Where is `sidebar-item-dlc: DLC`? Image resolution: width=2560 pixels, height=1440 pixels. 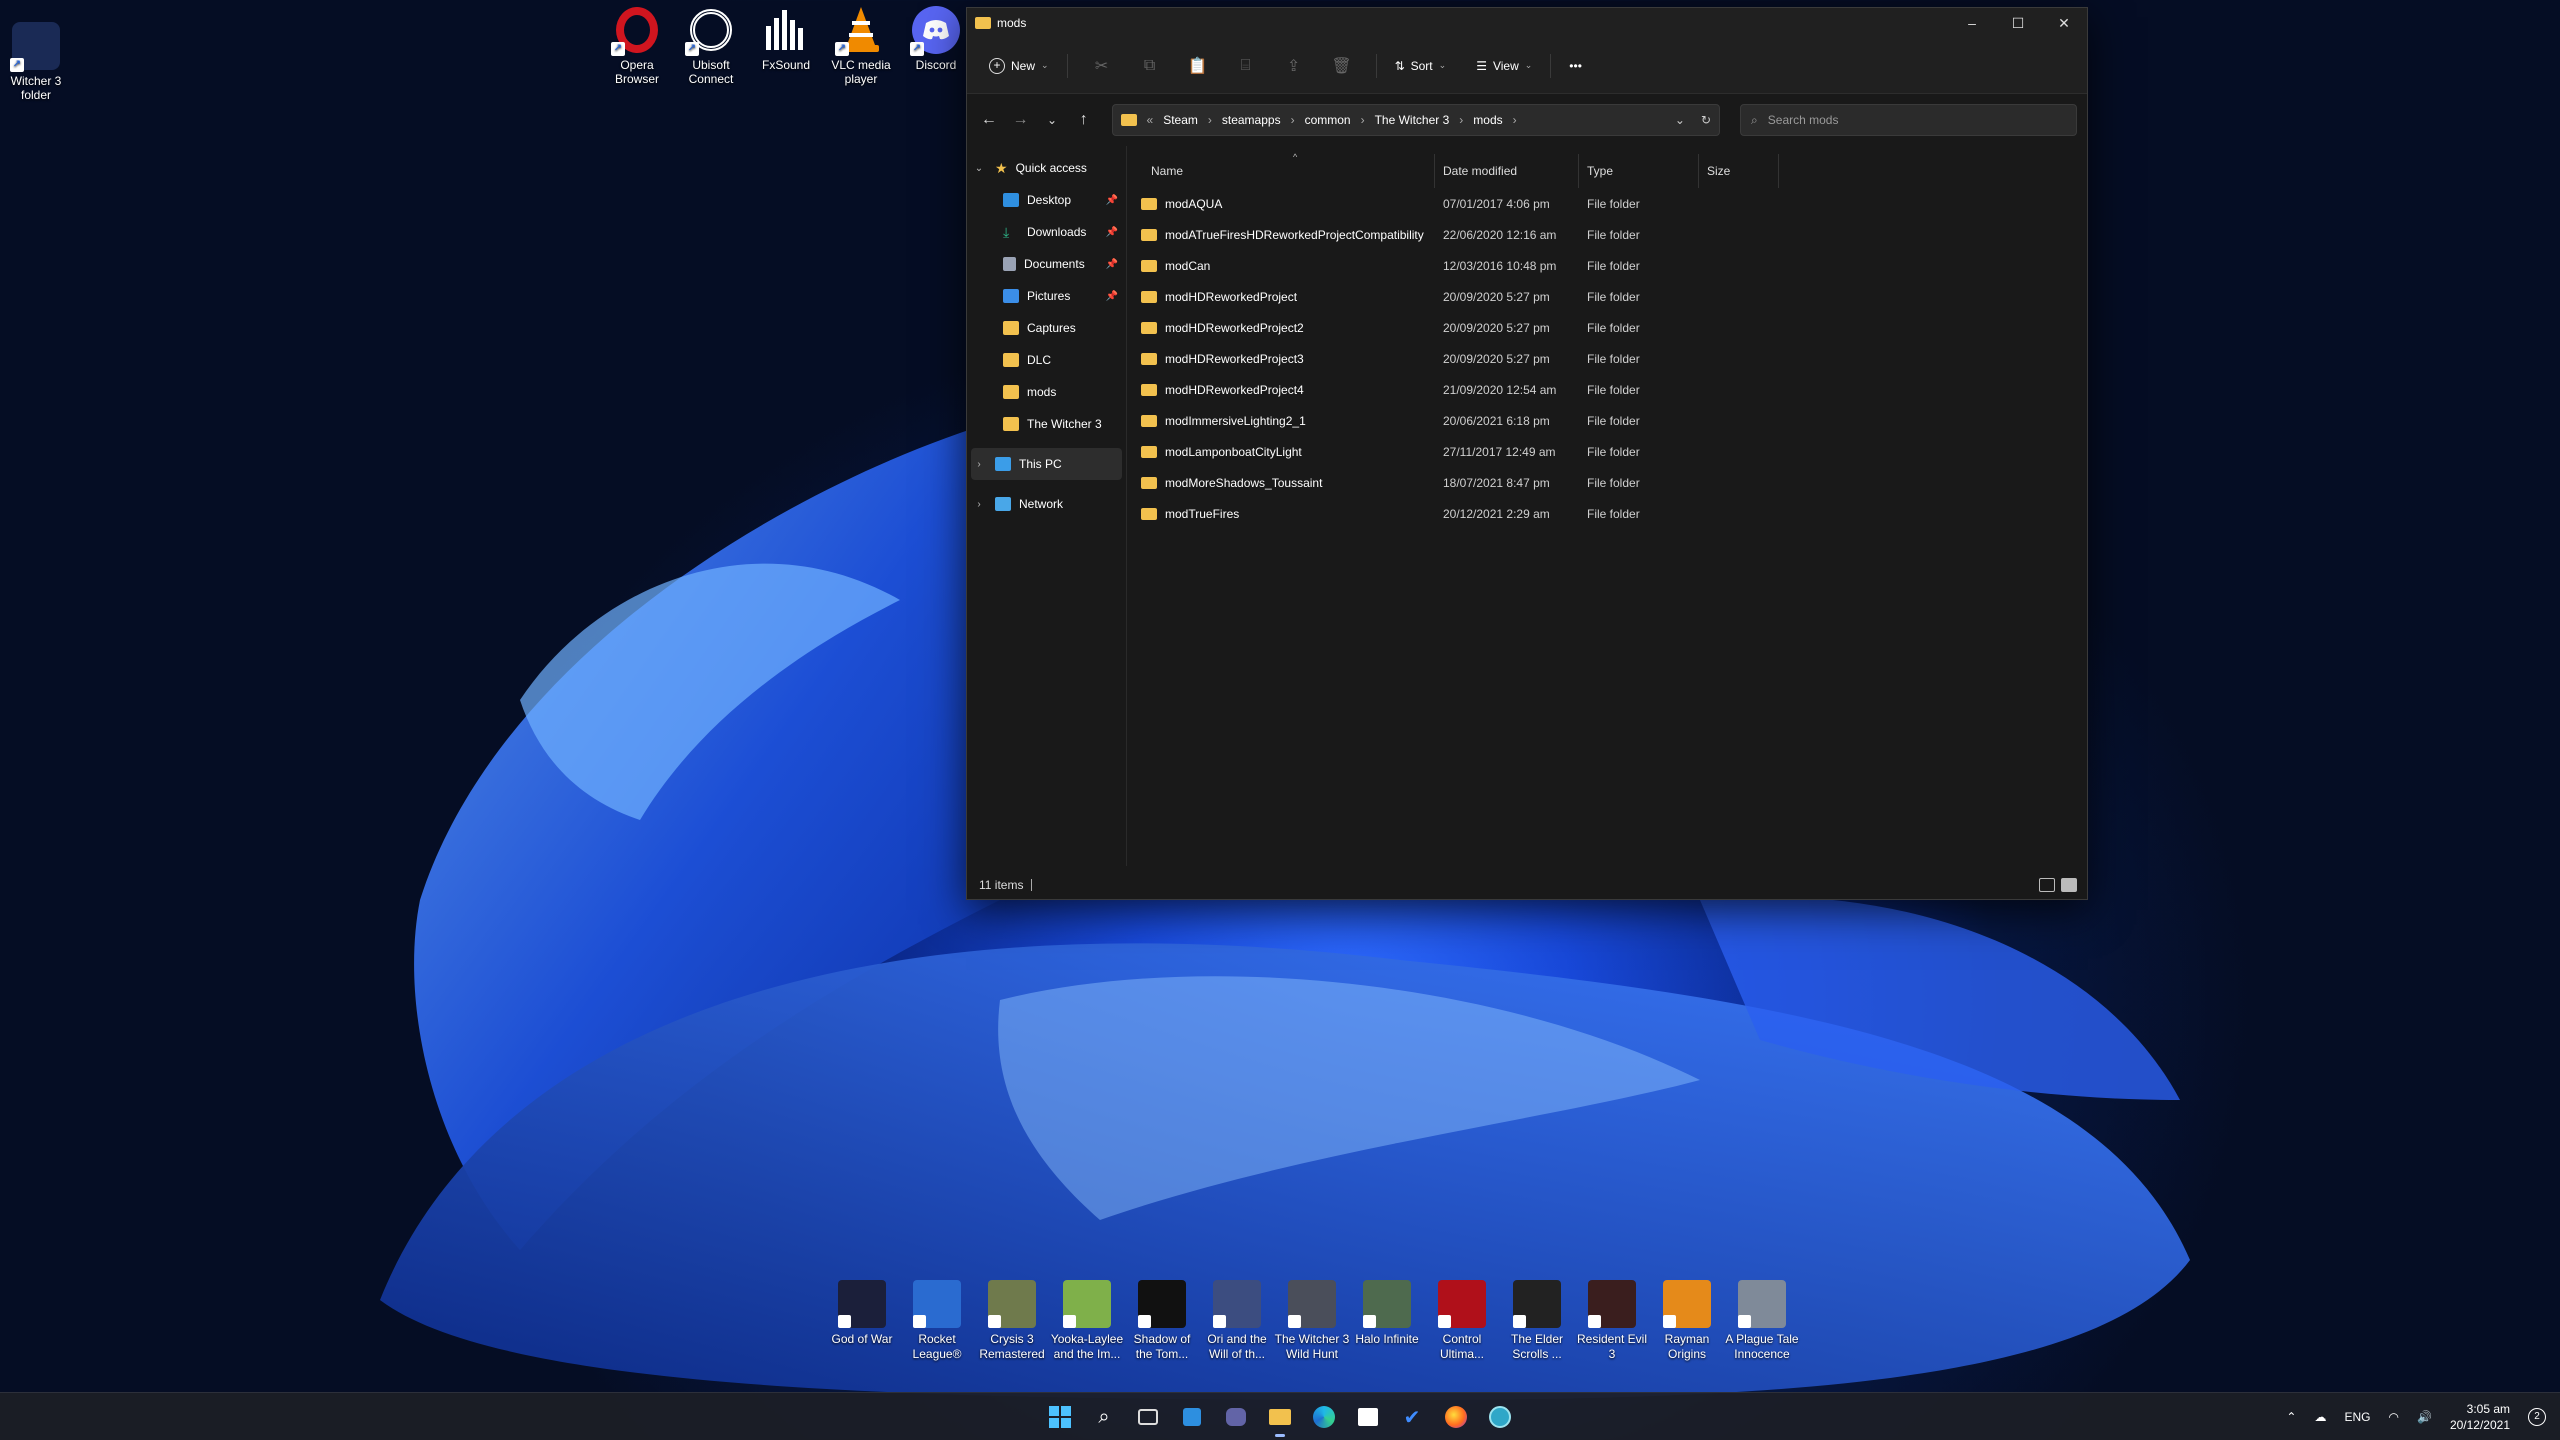 sidebar-item-dlc: DLC is located at coordinates (1046, 360).